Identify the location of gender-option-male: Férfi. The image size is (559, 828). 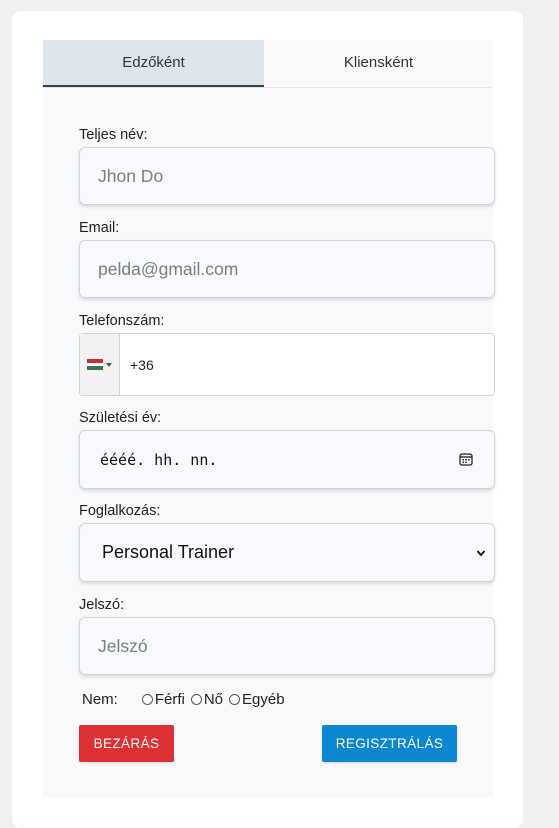
(163, 699).